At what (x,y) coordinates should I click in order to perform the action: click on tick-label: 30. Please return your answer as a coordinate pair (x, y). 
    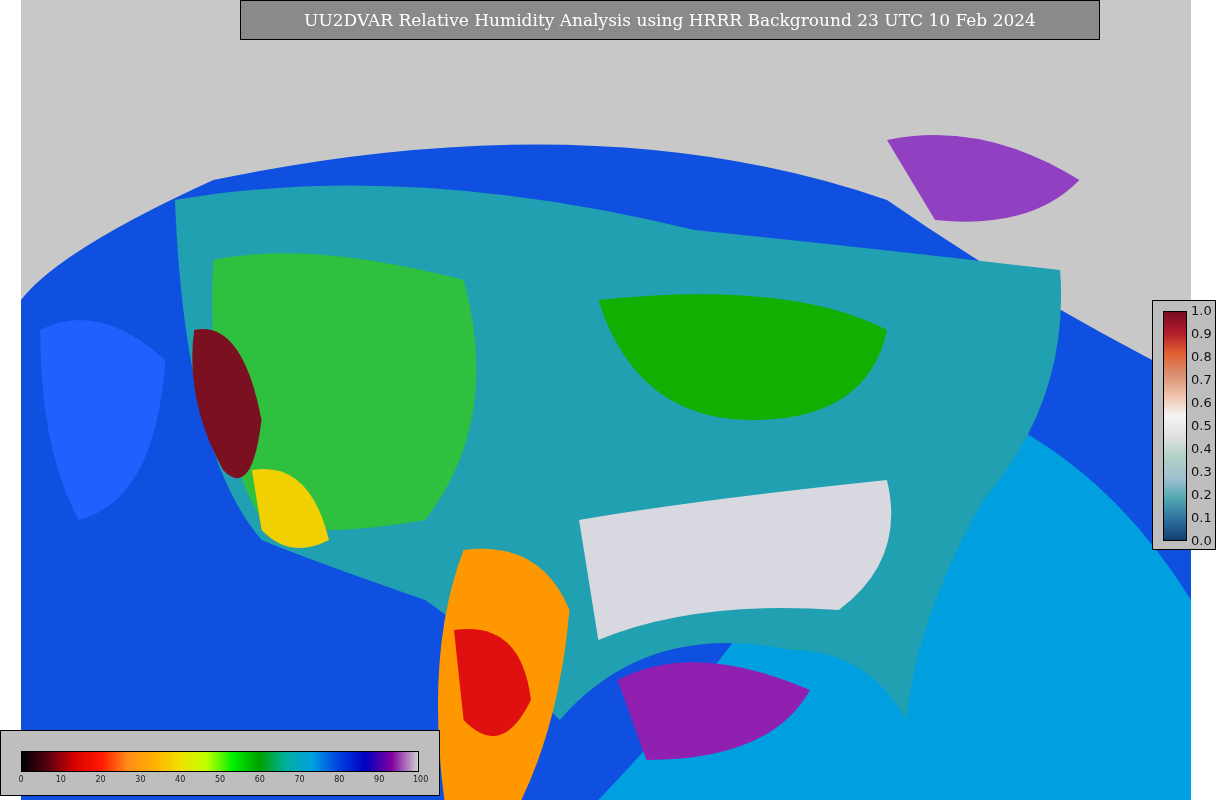
    Looking at the image, I should click on (140, 779).